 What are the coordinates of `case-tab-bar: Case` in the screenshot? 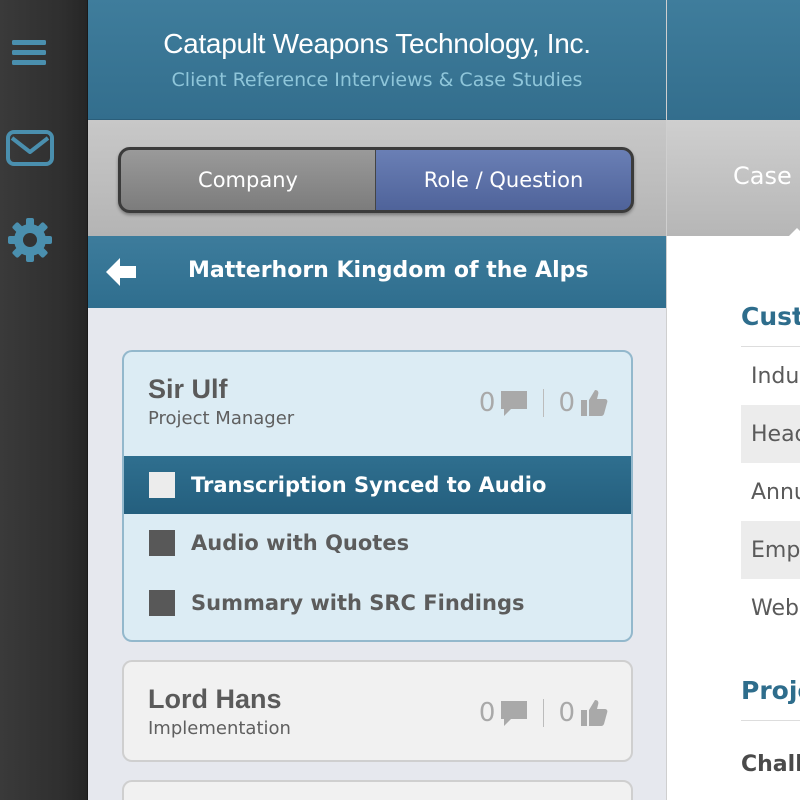 It's located at (733, 178).